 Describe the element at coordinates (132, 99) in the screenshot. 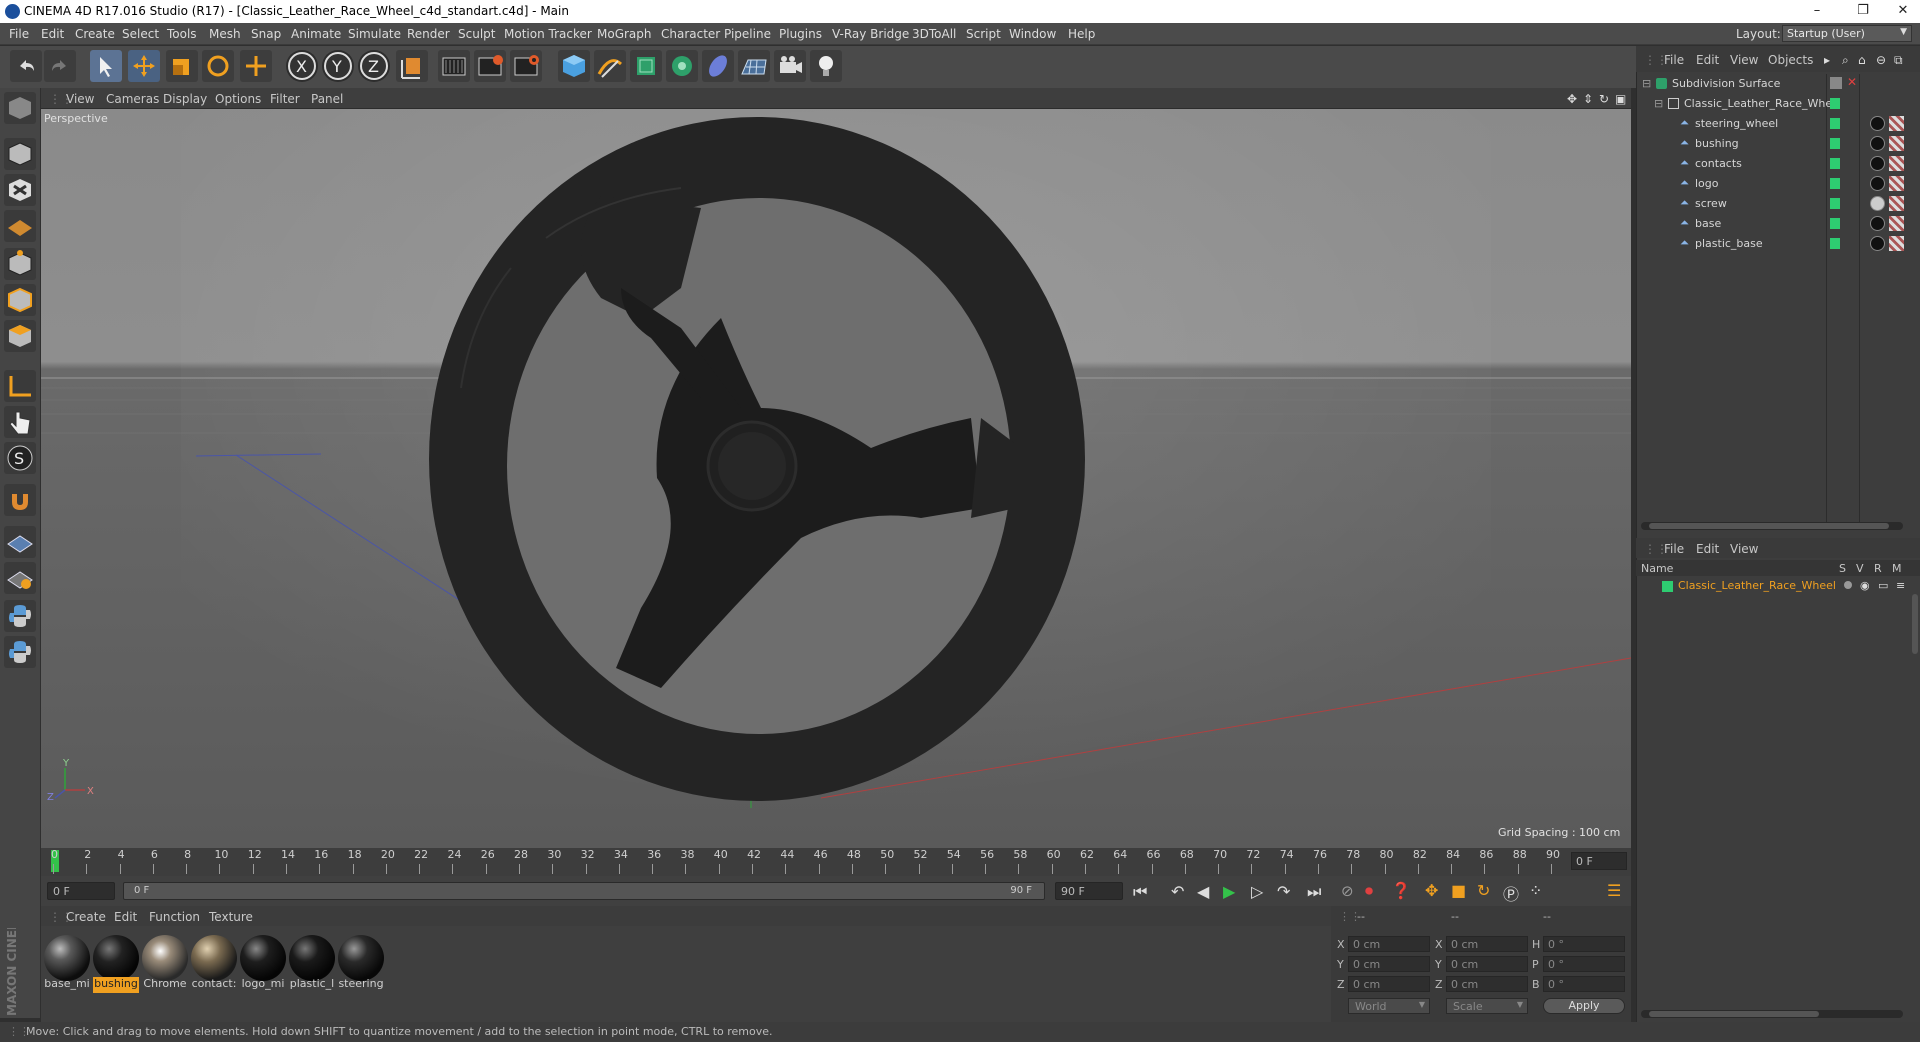

I see `viewport-menu-cameras: Cameras` at that location.